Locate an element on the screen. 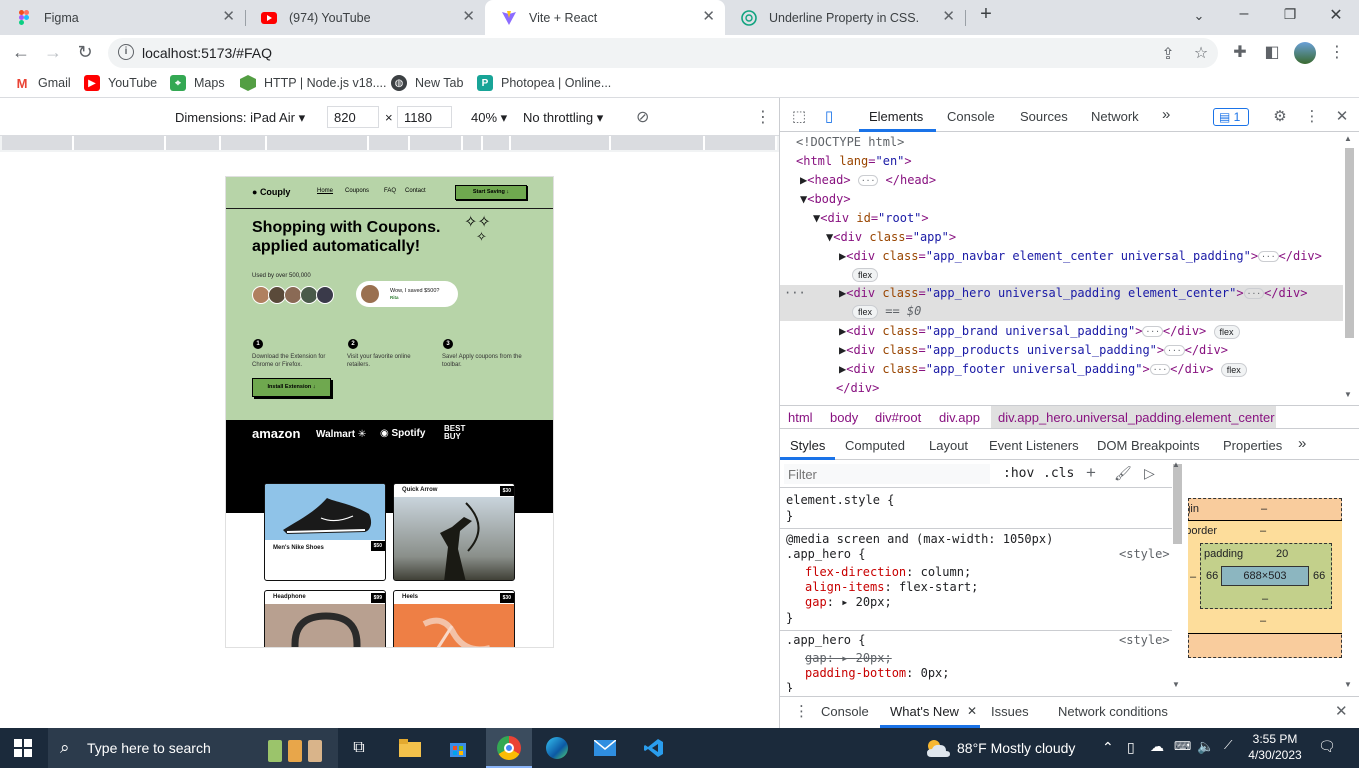 The image size is (1359, 768). throttling-select: No throttling ▾ is located at coordinates (563, 118).